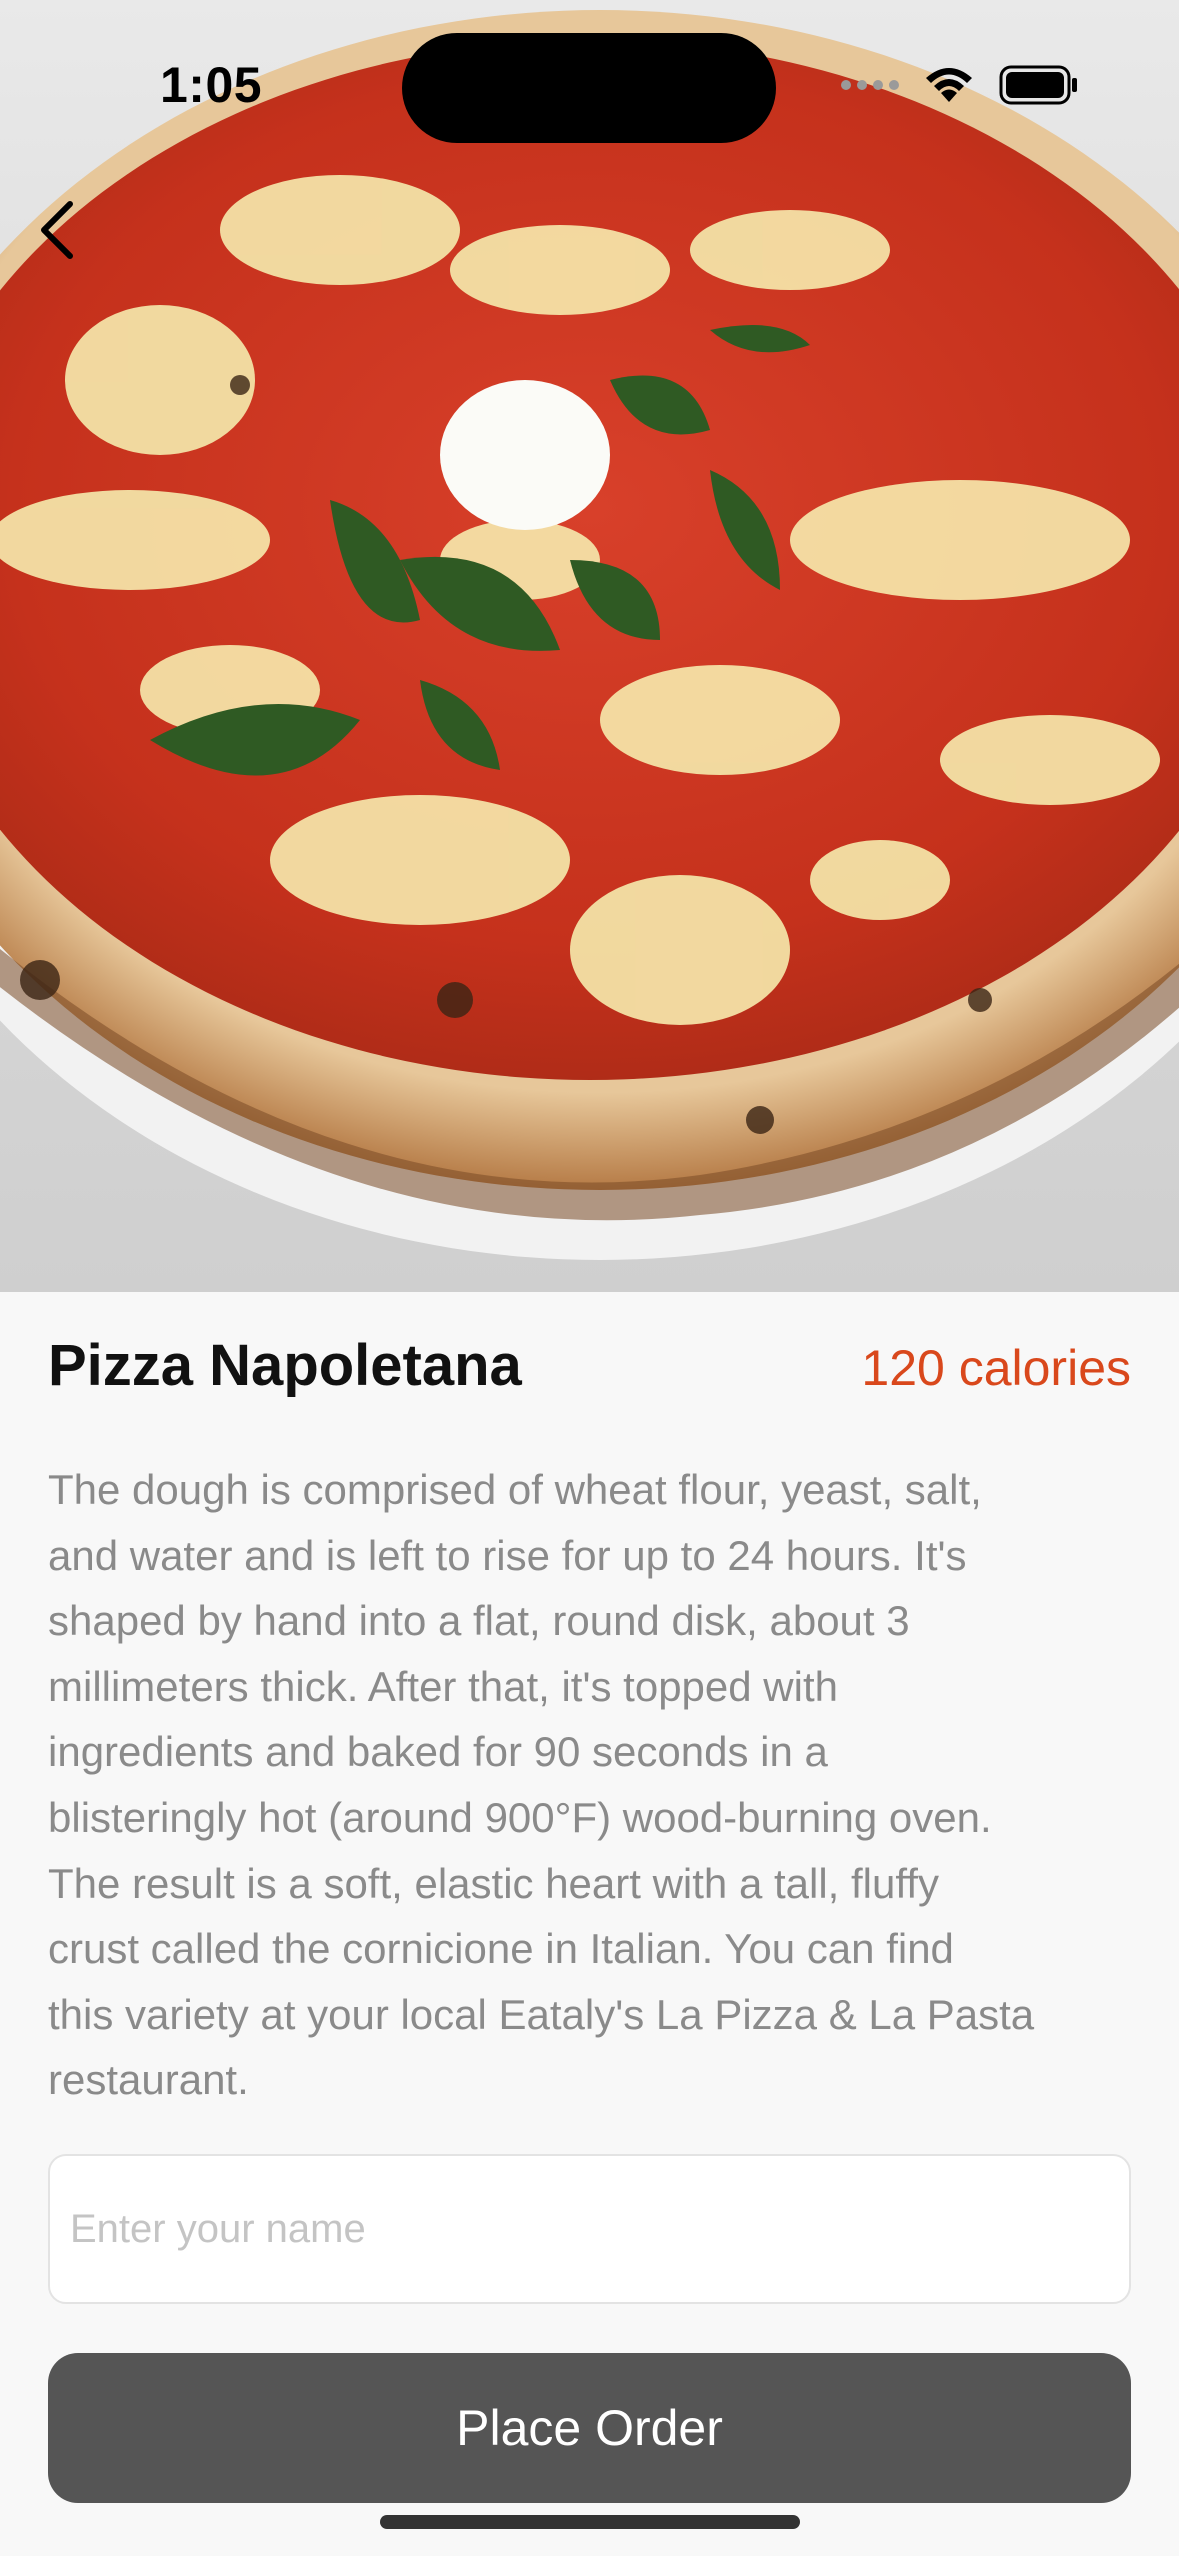  Describe the element at coordinates (589, 1365) in the screenshot. I see `title-row: Pizza Napoletana 120 calories` at that location.